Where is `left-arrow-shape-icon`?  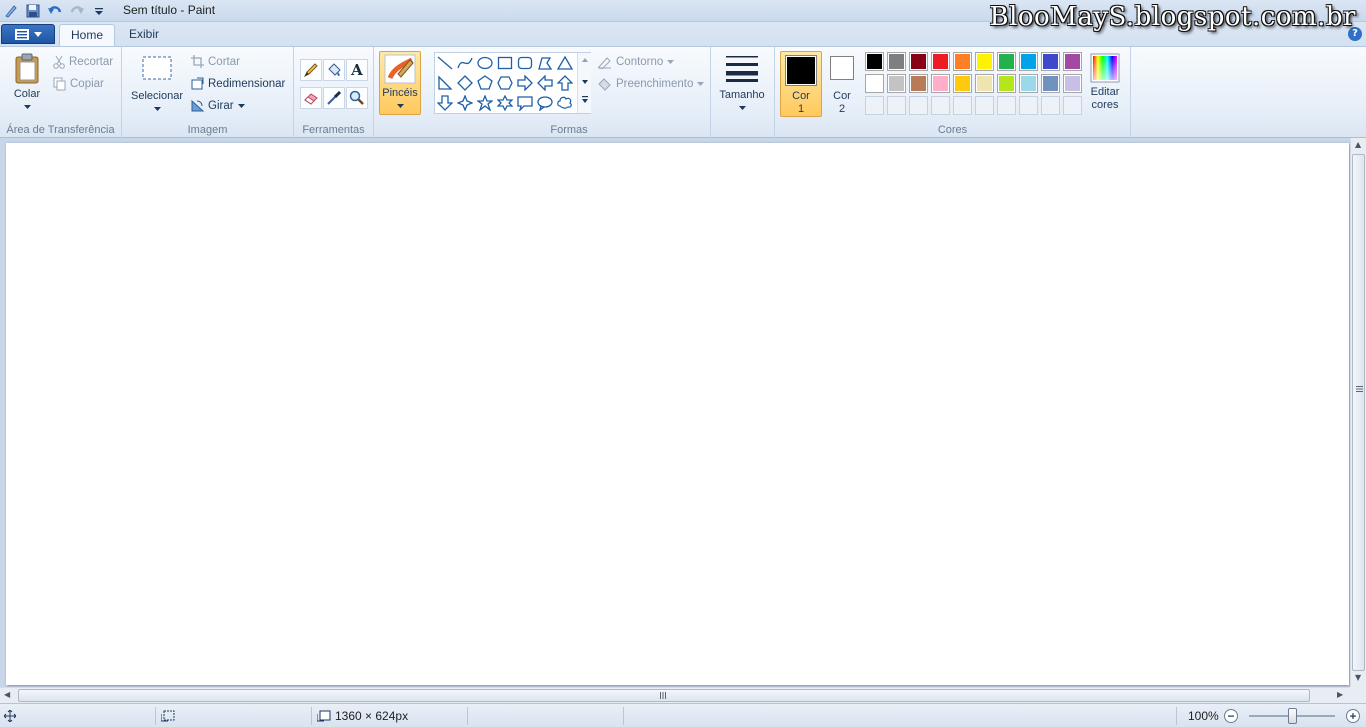
left-arrow-shape-icon is located at coordinates (545, 83).